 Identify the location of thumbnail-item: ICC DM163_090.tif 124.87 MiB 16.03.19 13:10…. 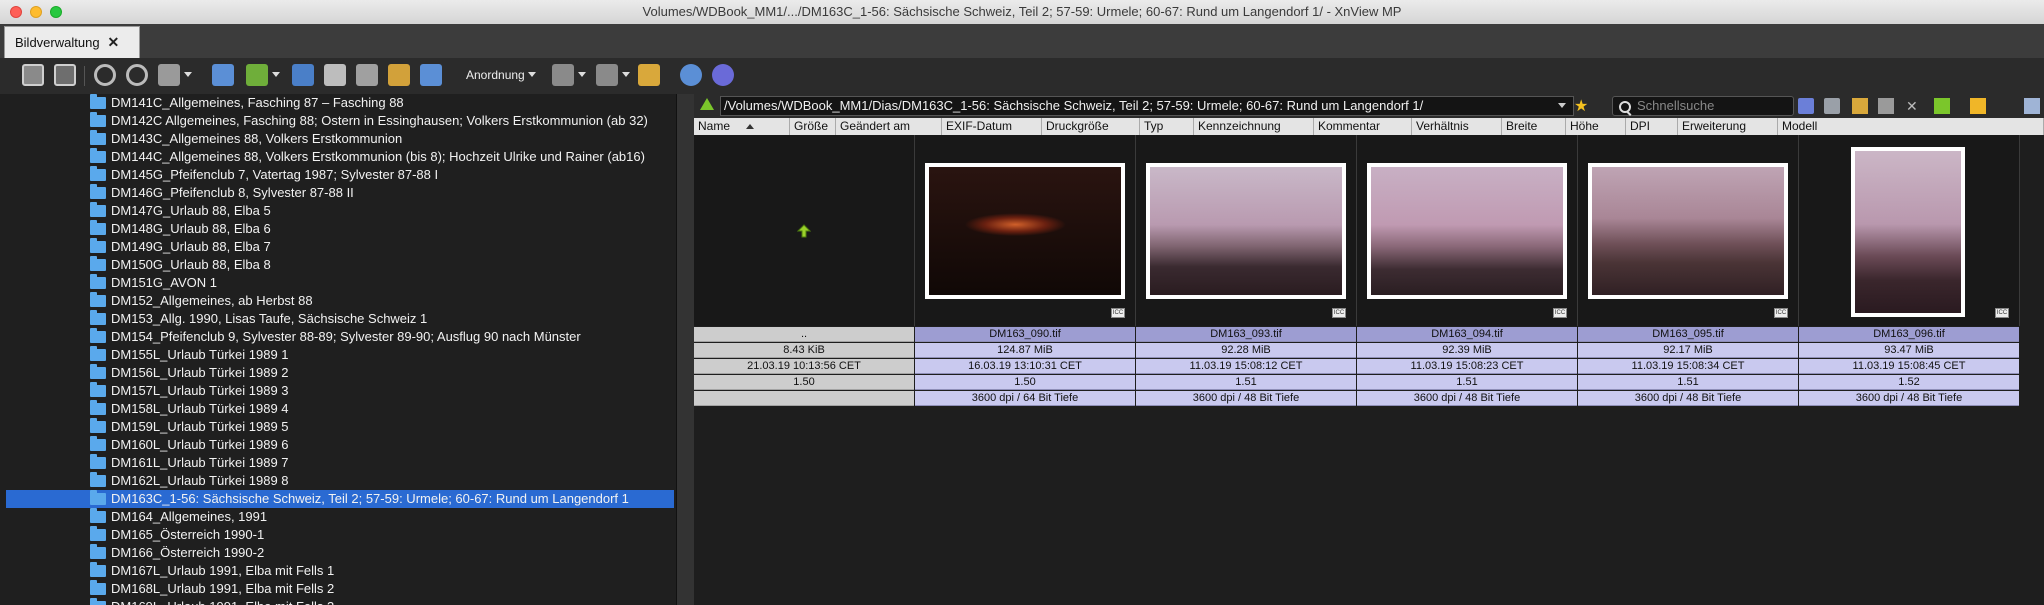
(1025, 270).